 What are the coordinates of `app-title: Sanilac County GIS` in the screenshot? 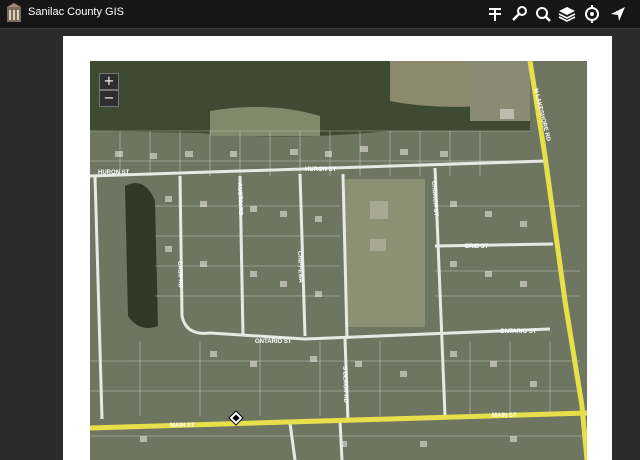 It's located at (76, 12).